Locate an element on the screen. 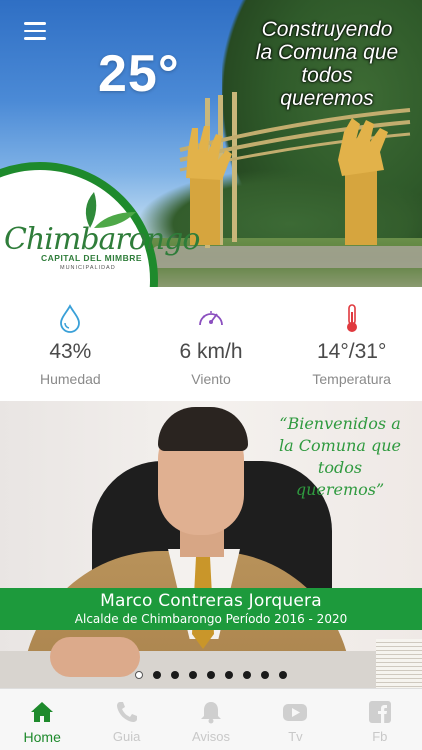 This screenshot has height=750, width=422. facebook-icon is located at coordinates (379, 712).